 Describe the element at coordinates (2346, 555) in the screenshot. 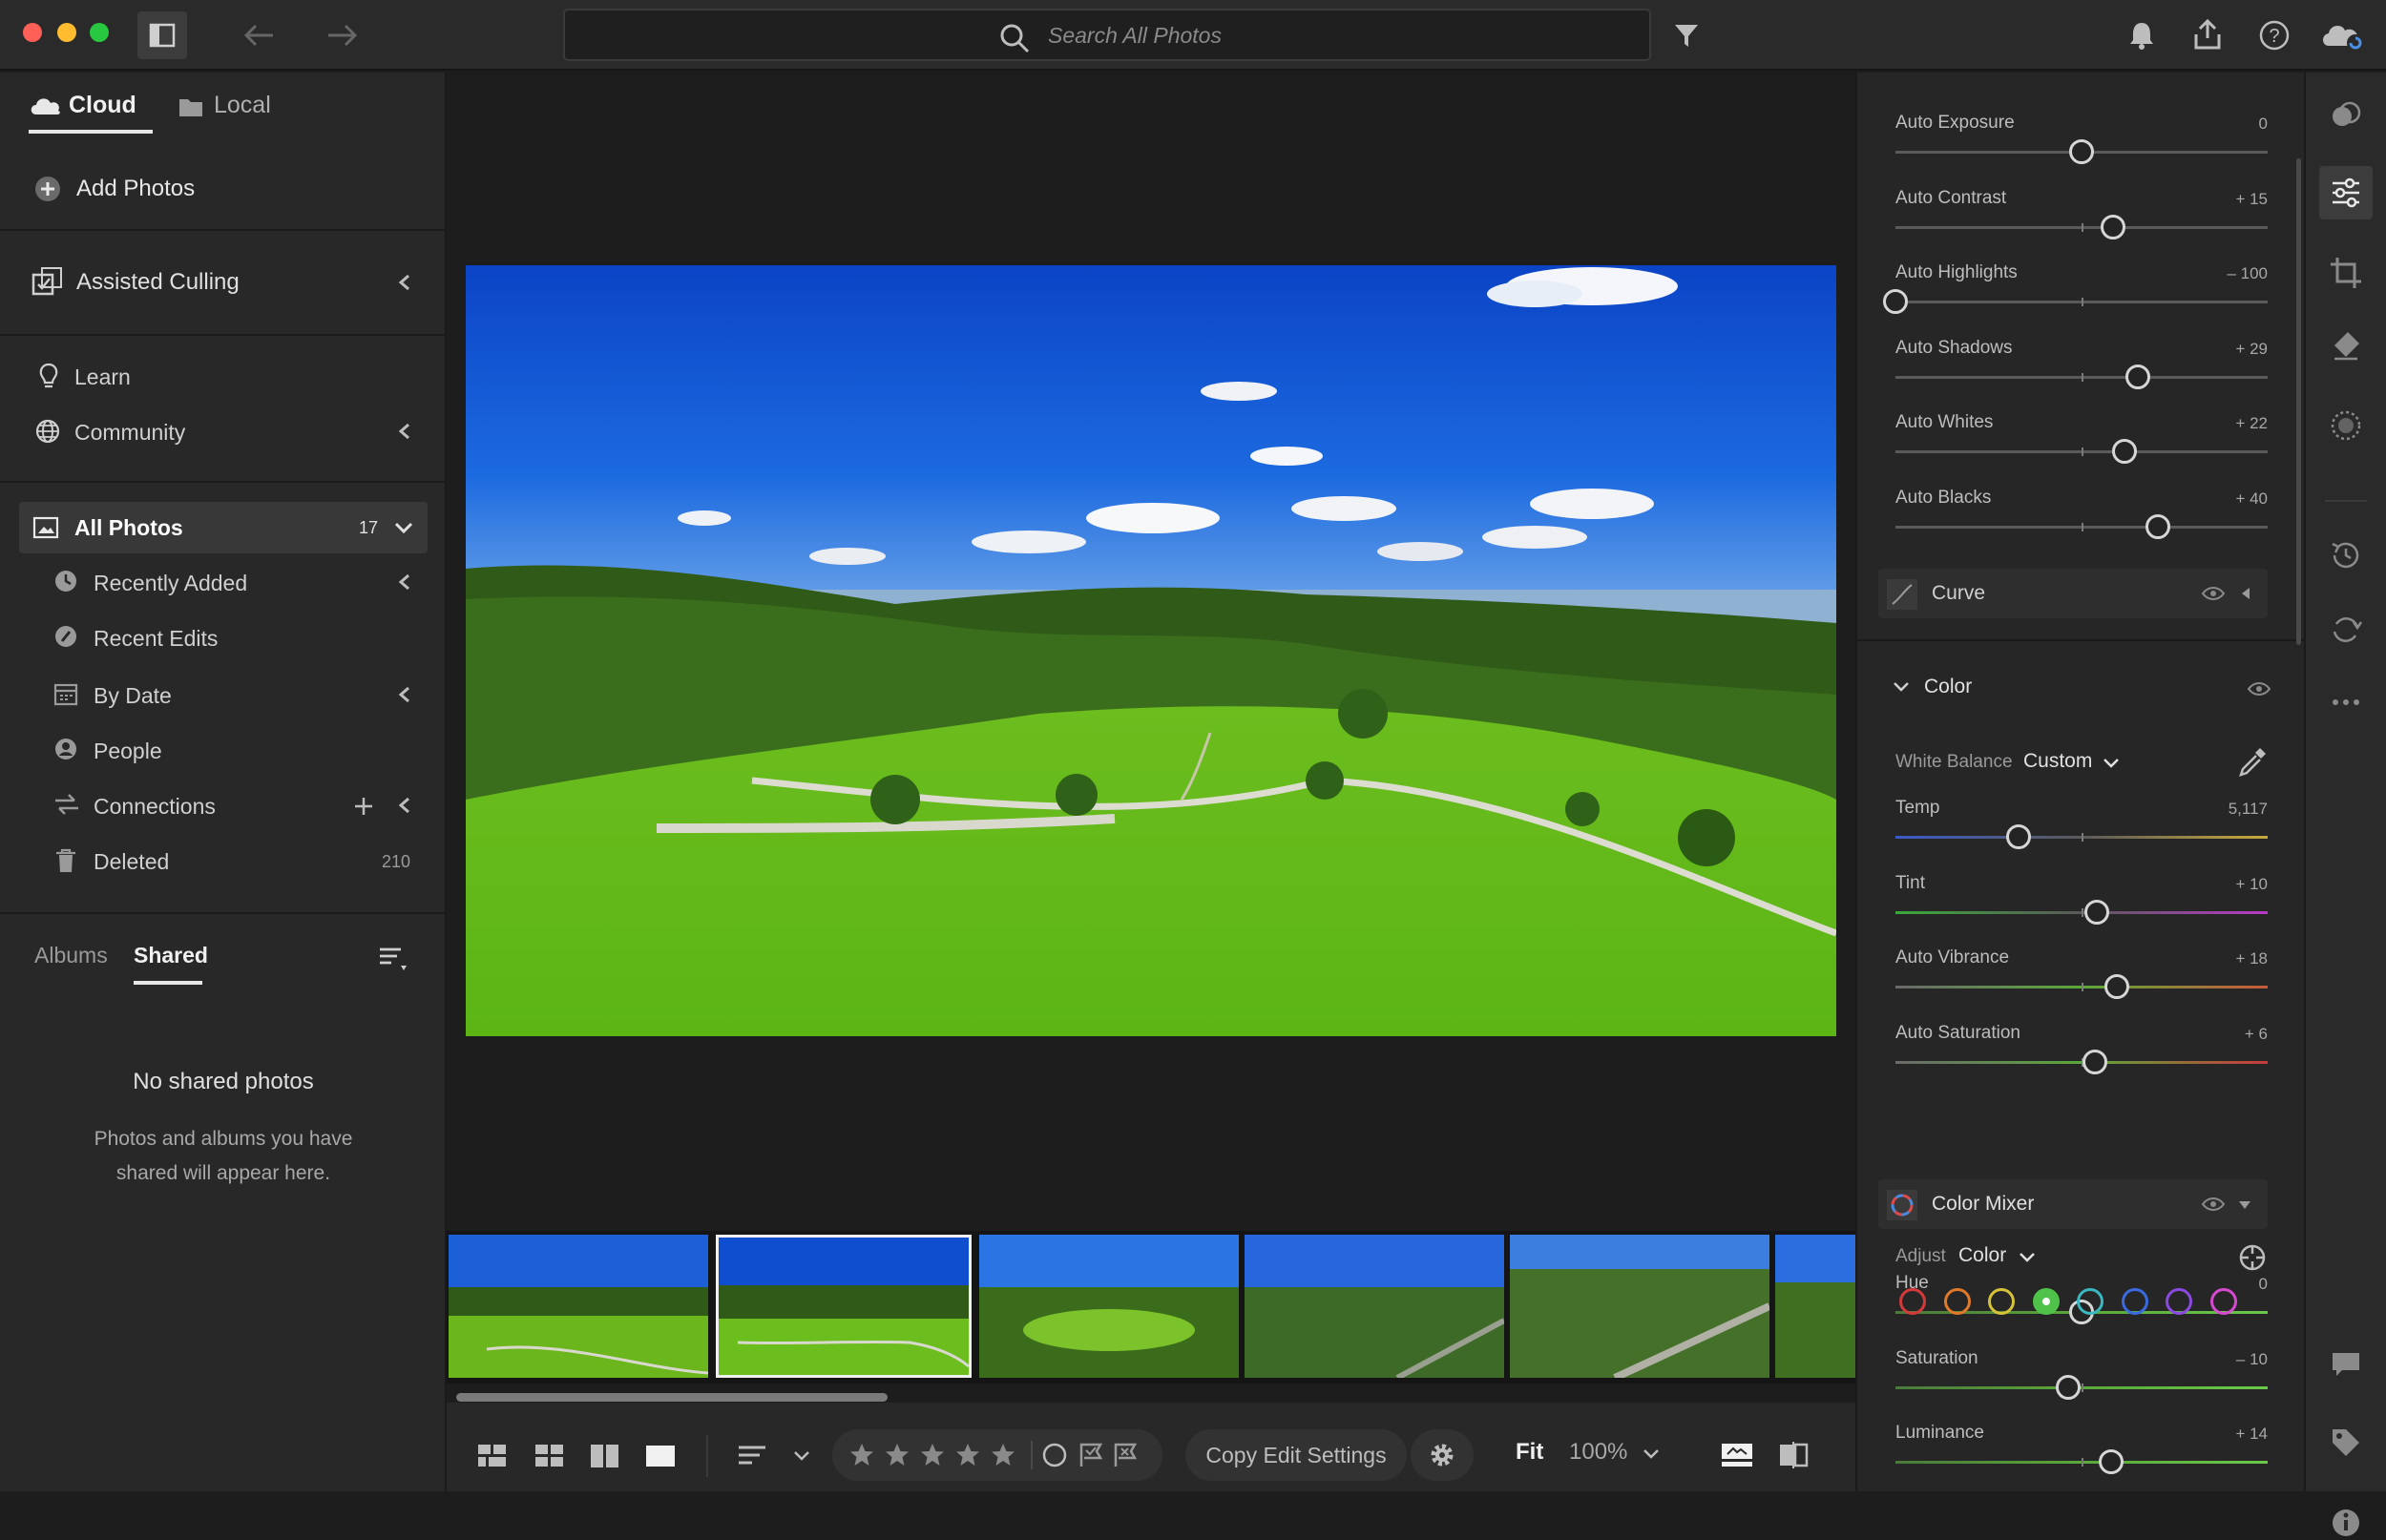

I see `history-icon` at that location.